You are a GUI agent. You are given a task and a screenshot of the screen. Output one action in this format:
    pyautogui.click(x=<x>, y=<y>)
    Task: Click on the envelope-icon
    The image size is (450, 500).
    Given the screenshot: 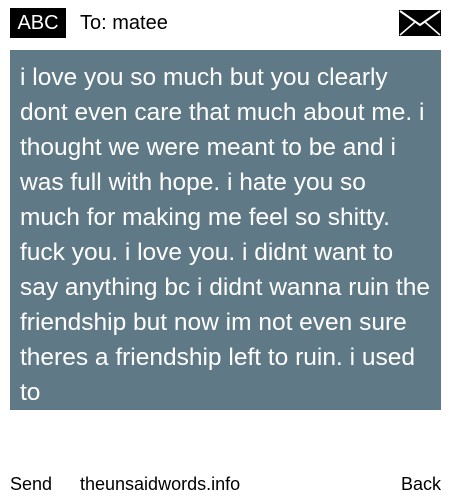 What is the action you would take?
    pyautogui.click(x=420, y=23)
    